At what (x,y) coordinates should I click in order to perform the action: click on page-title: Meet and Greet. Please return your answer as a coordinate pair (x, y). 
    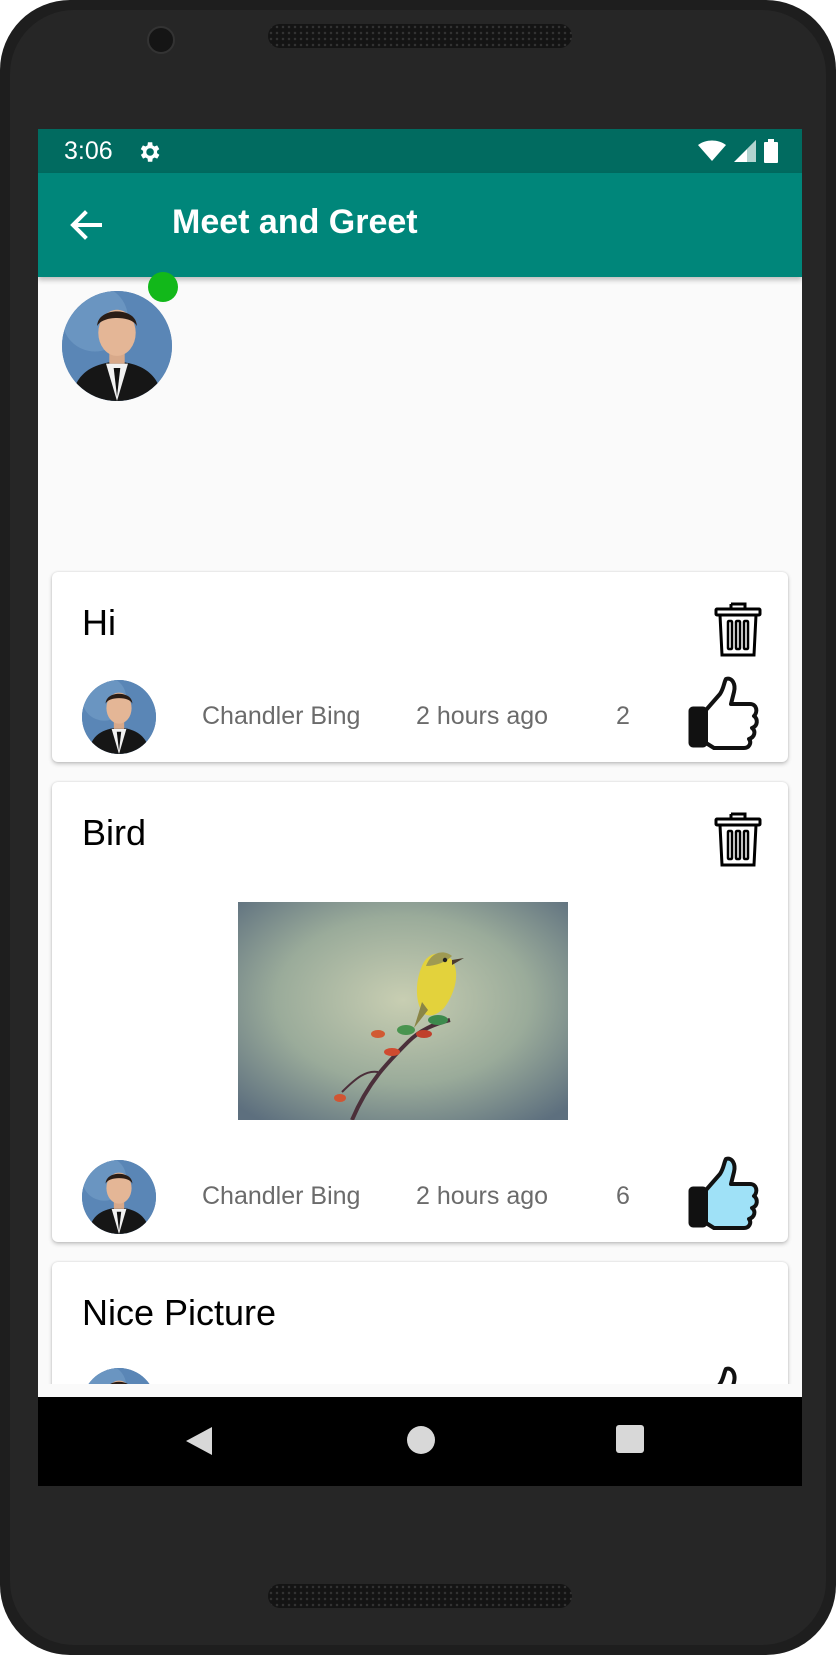
    Looking at the image, I should click on (295, 222).